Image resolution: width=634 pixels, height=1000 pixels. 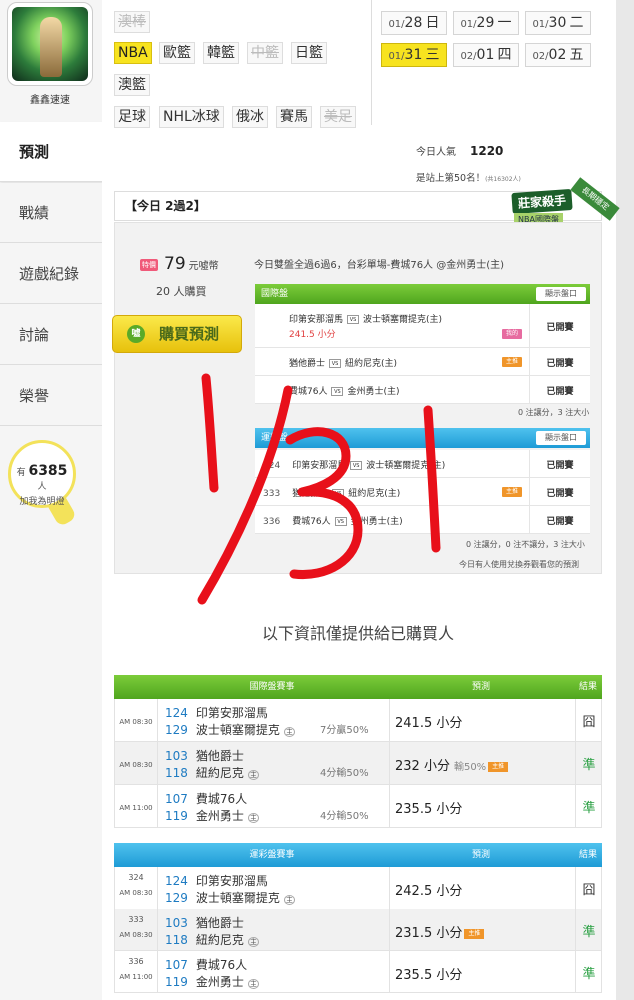 I want to click on lottery-number: 333, so click(x=136, y=919).